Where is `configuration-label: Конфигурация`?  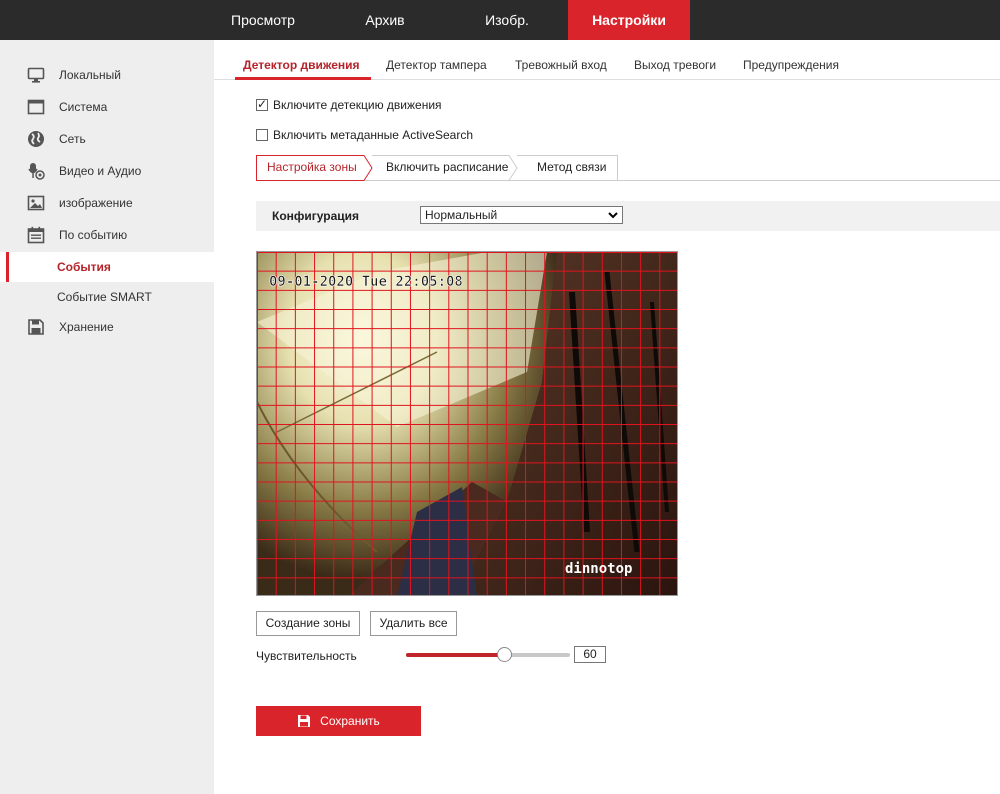 configuration-label: Конфигурация is located at coordinates (316, 216).